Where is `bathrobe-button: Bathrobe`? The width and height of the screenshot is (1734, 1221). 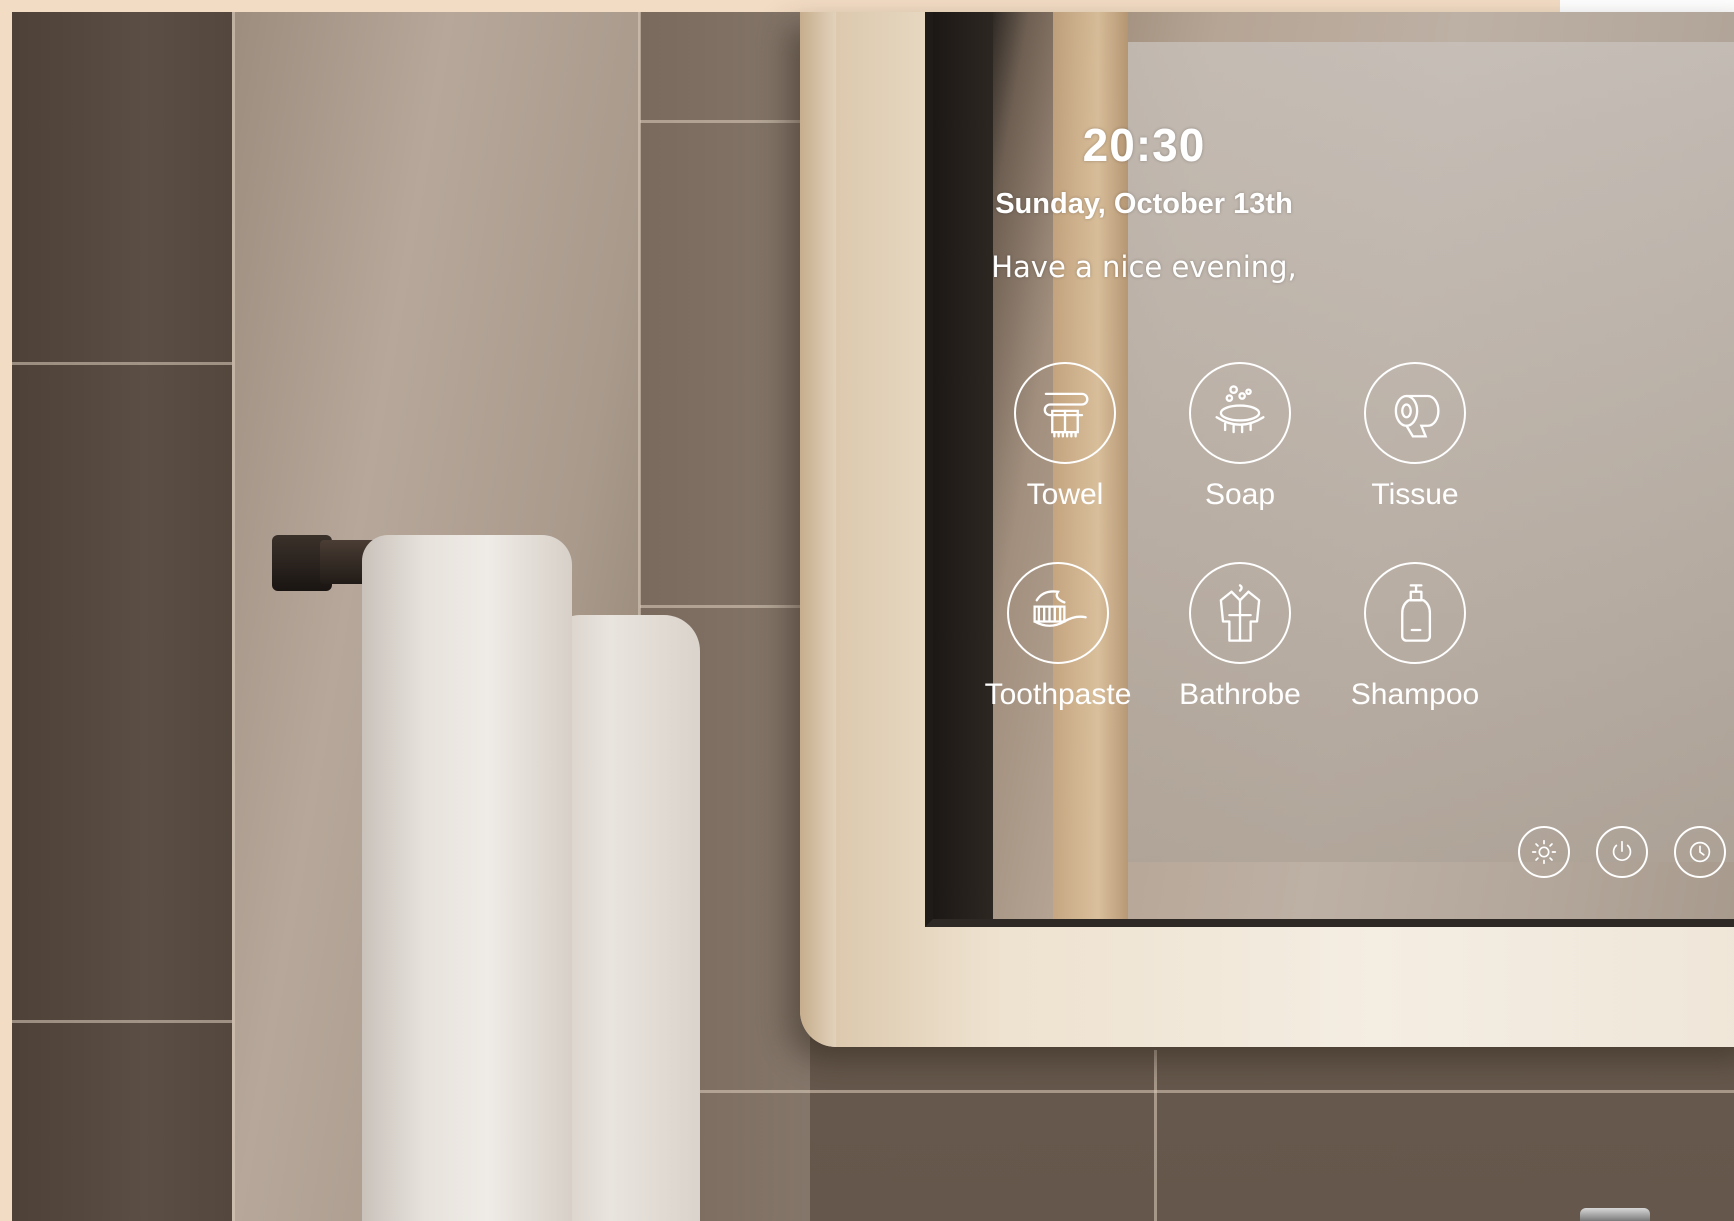
bathrobe-button: Bathrobe is located at coordinates (1240, 647).